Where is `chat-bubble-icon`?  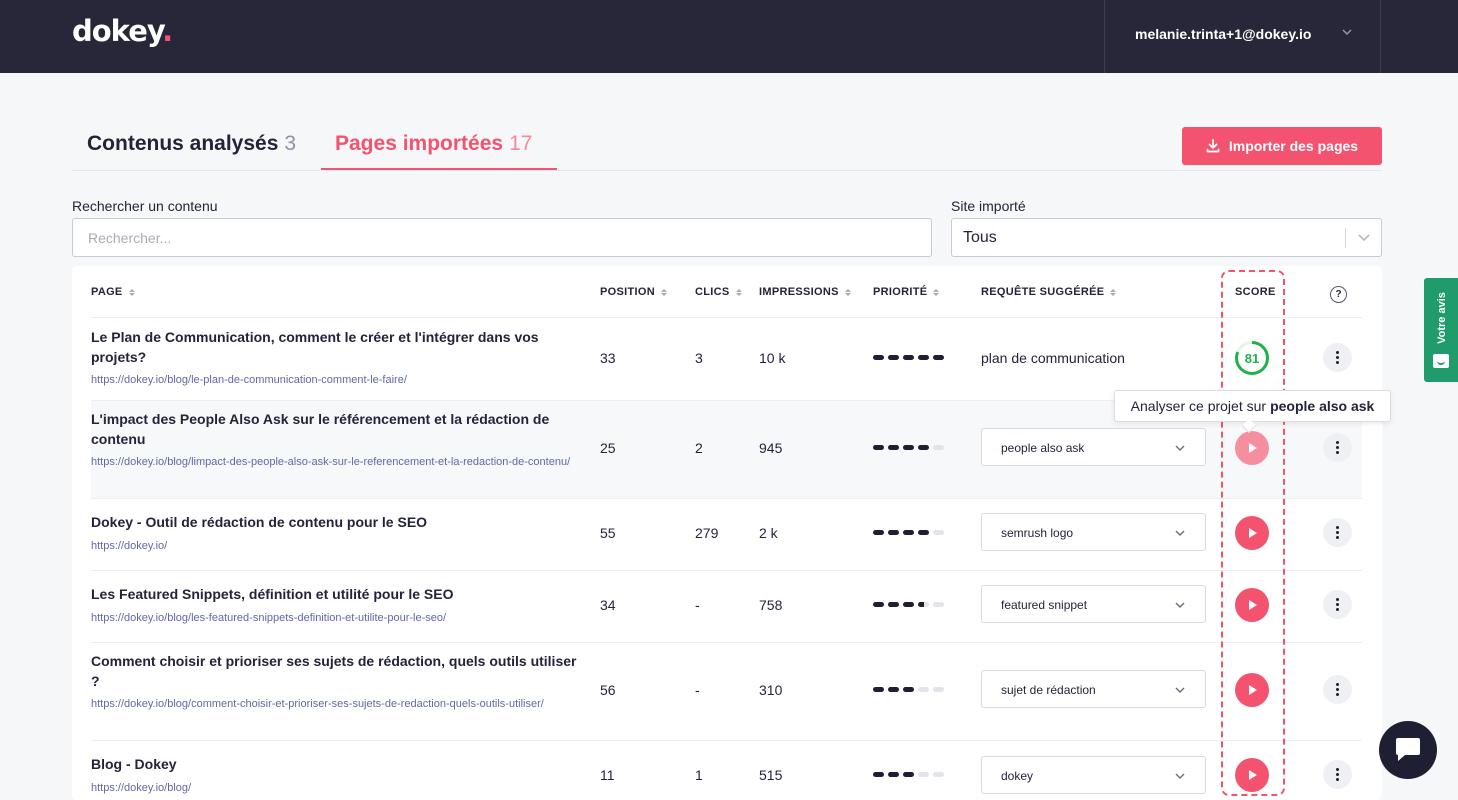
chat-bubble-icon is located at coordinates (1408, 749).